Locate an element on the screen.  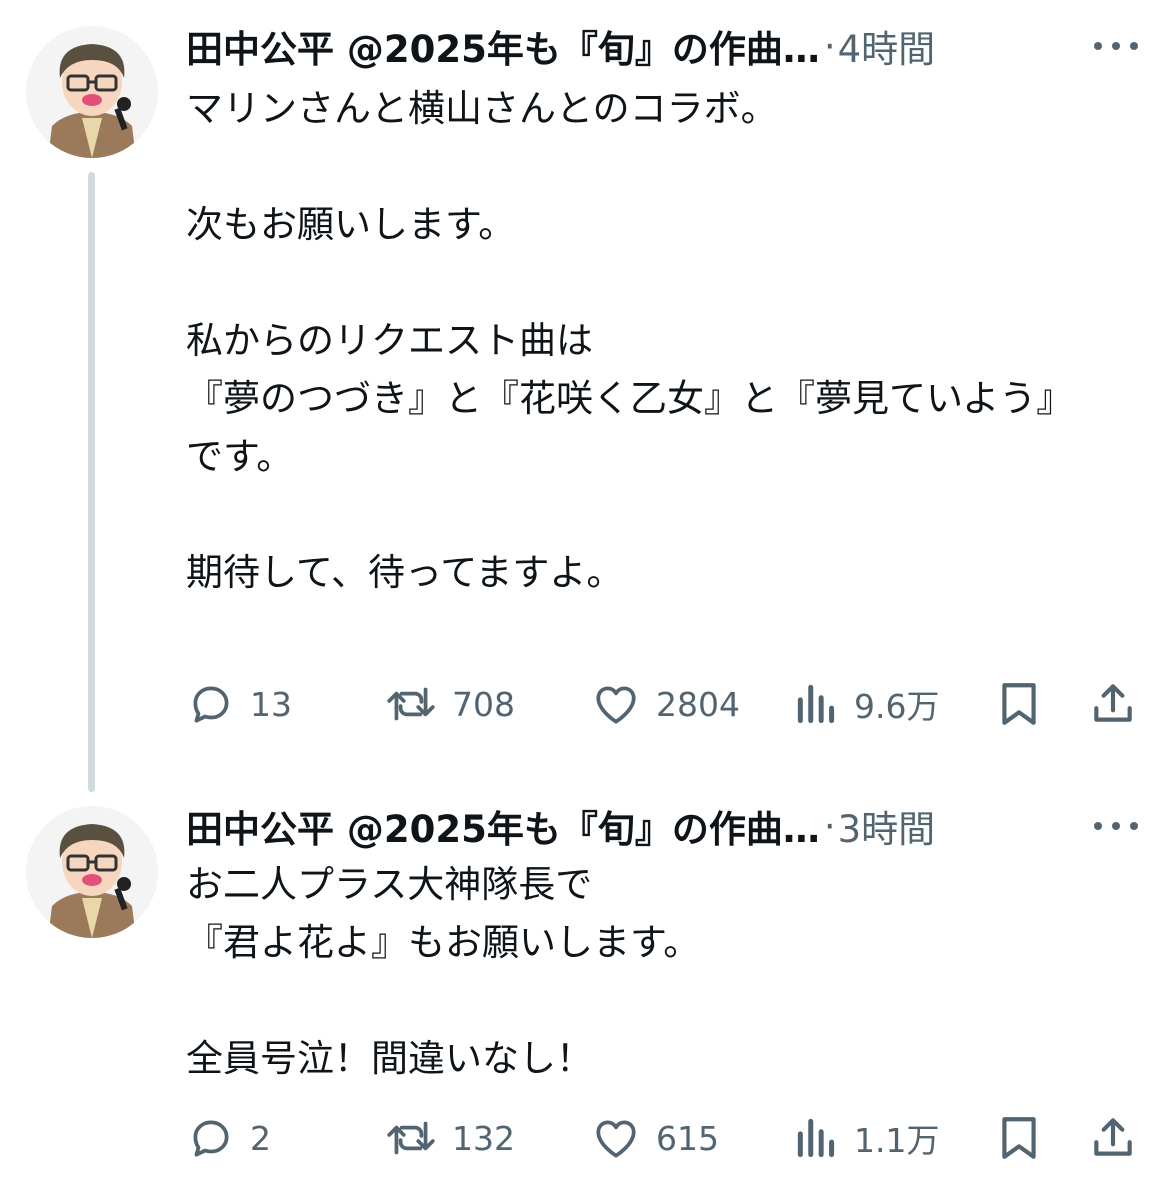
reply-count: 13 is located at coordinates (271, 704).